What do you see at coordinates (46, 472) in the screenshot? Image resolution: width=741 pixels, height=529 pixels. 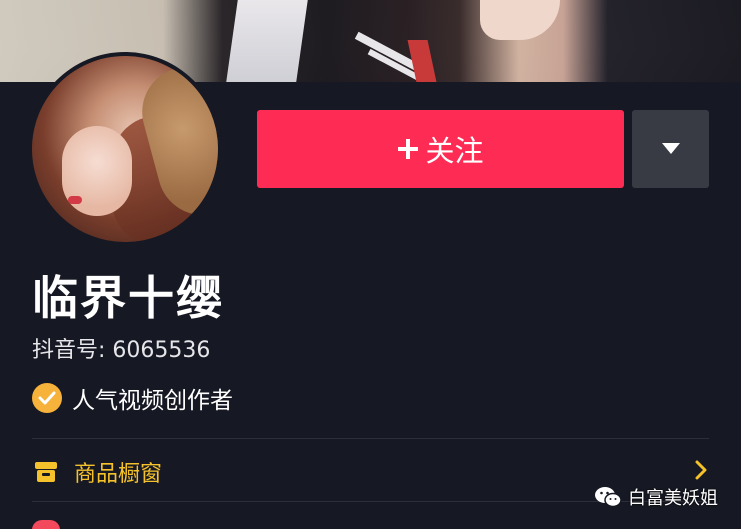 I see `storefront-icon` at bounding box center [46, 472].